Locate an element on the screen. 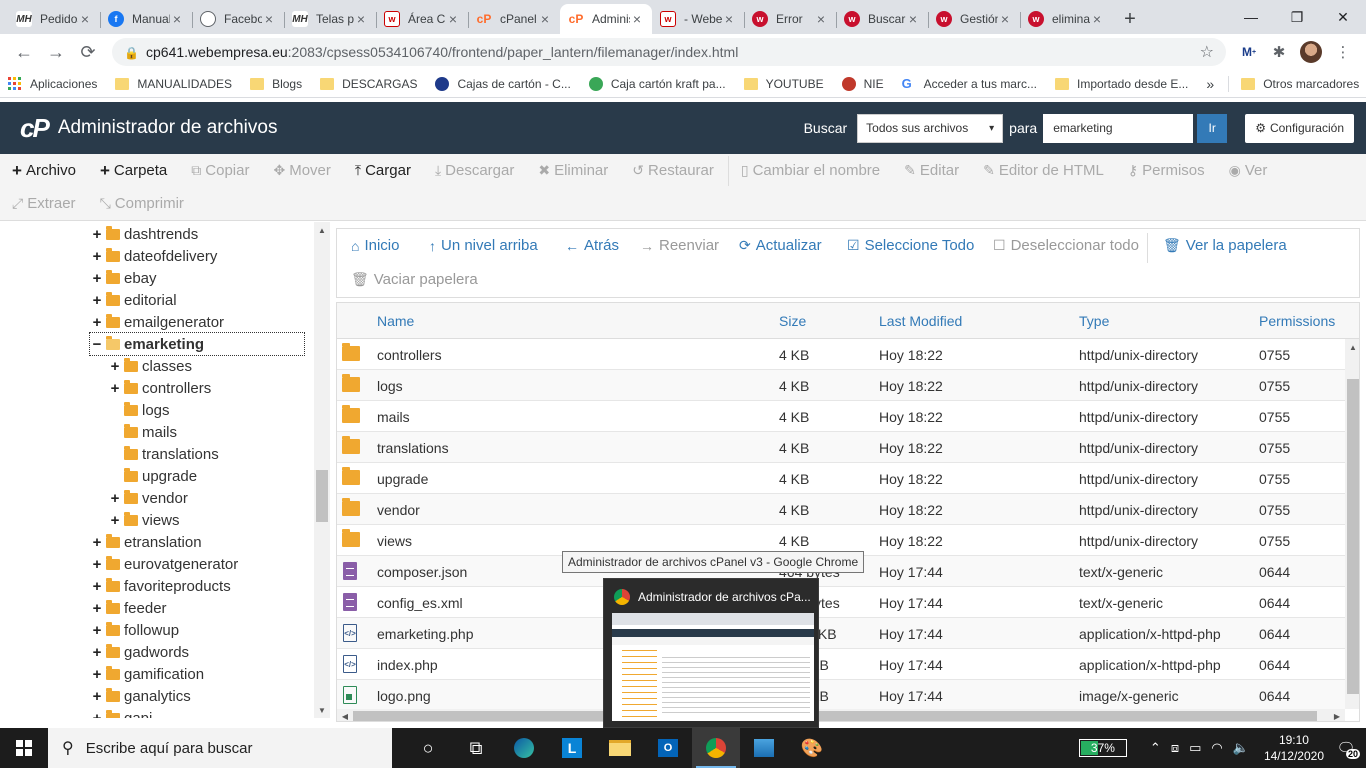 This screenshot has width=1366, height=768. profile-avatar is located at coordinates (1311, 52).